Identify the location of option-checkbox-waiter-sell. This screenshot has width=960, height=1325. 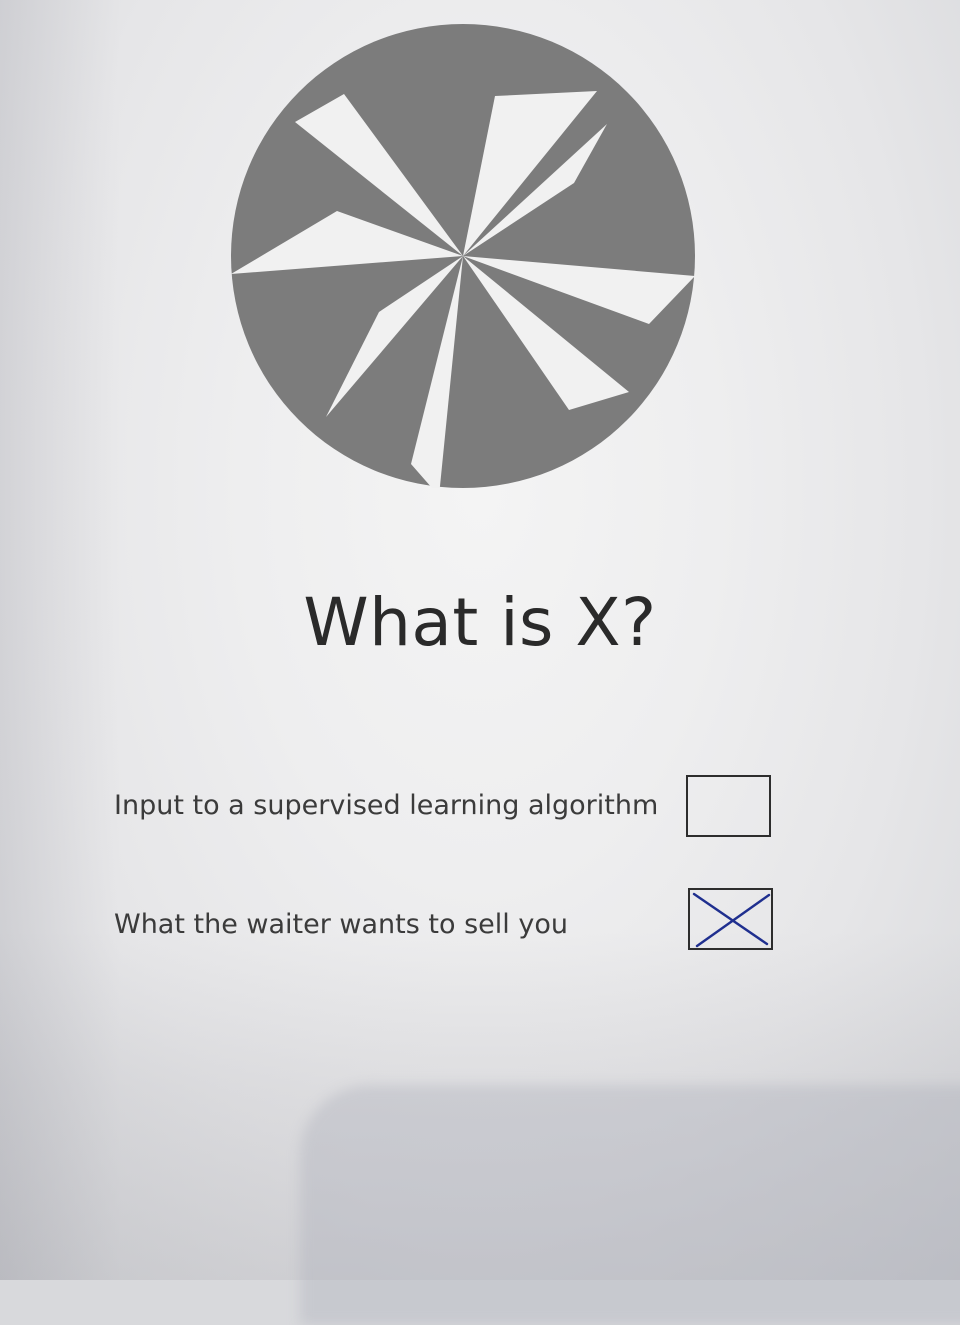
(730, 919).